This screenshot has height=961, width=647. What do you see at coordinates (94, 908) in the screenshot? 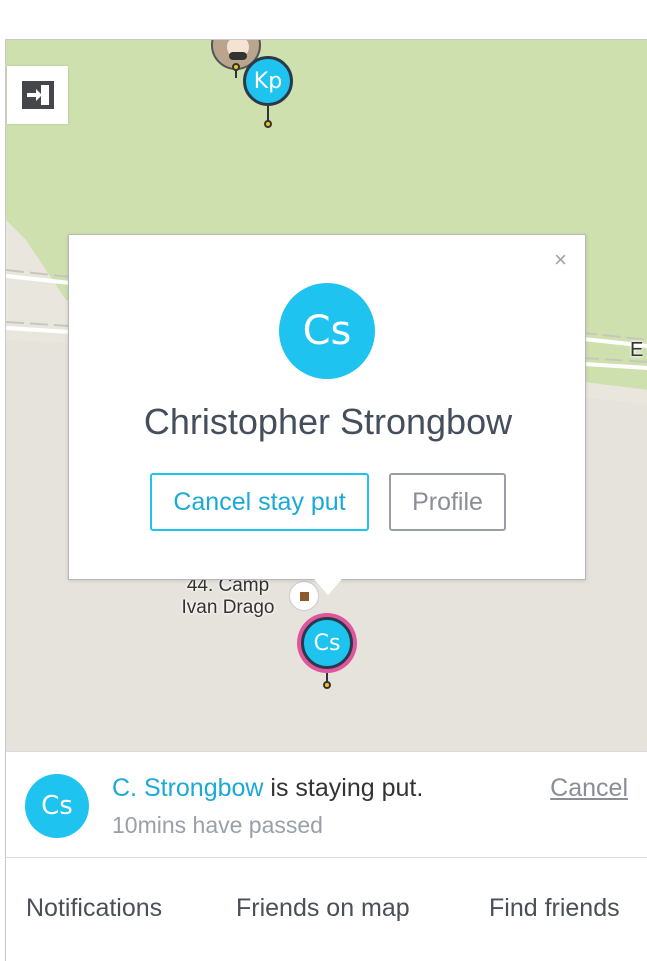
I see `tab-notifications: Notifications` at bounding box center [94, 908].